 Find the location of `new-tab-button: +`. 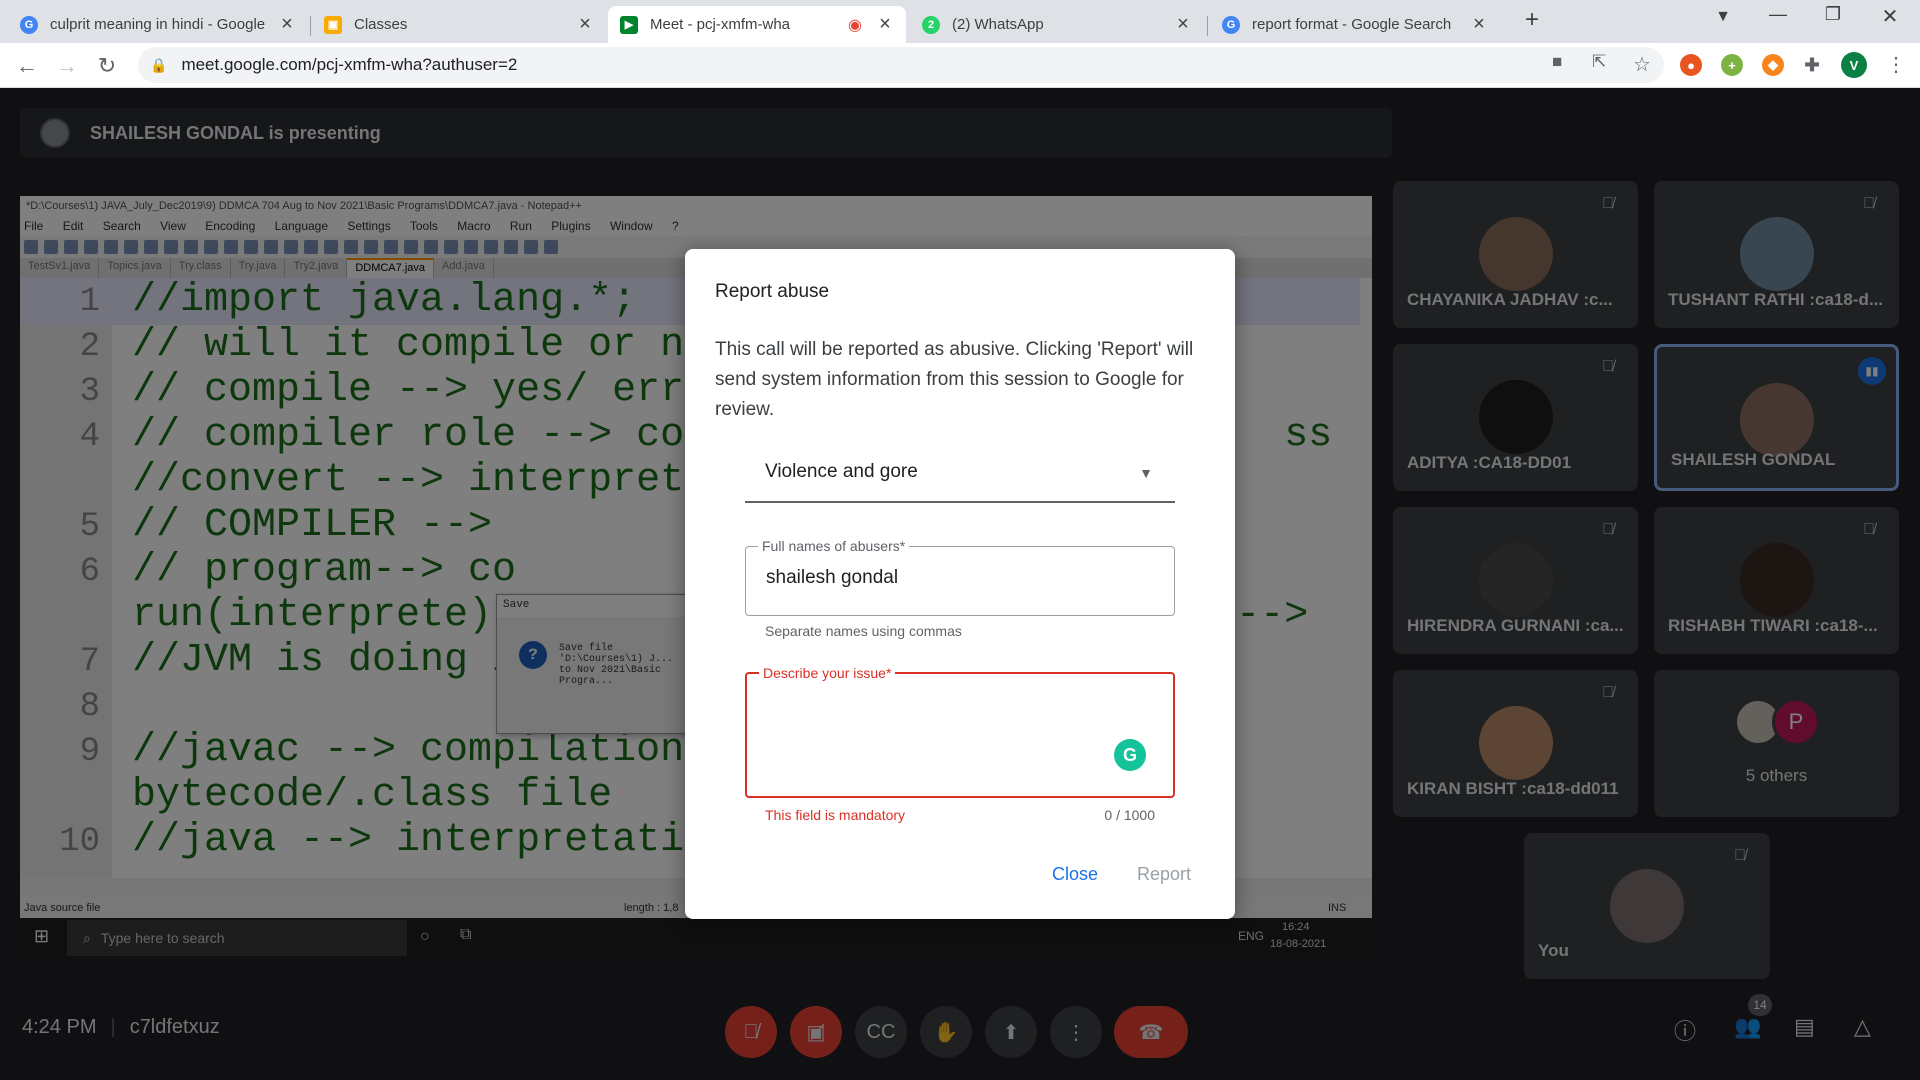

new-tab-button: + is located at coordinates (1532, 20).